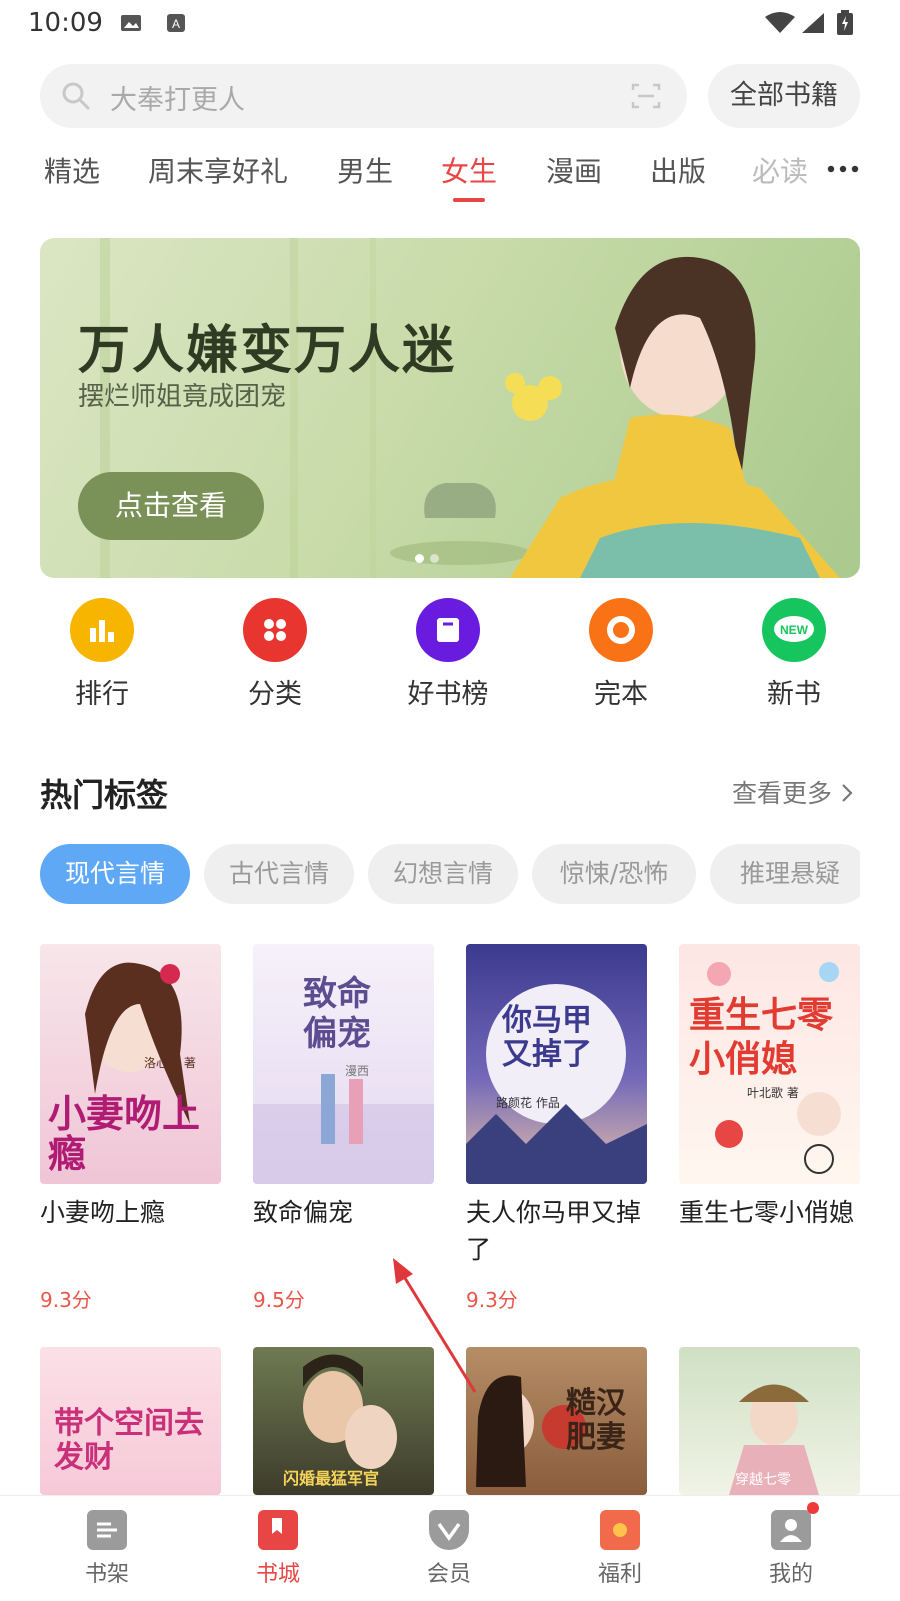 This screenshot has width=900, height=1601. I want to click on book-title: 致命偏宠, so click(303, 1212).